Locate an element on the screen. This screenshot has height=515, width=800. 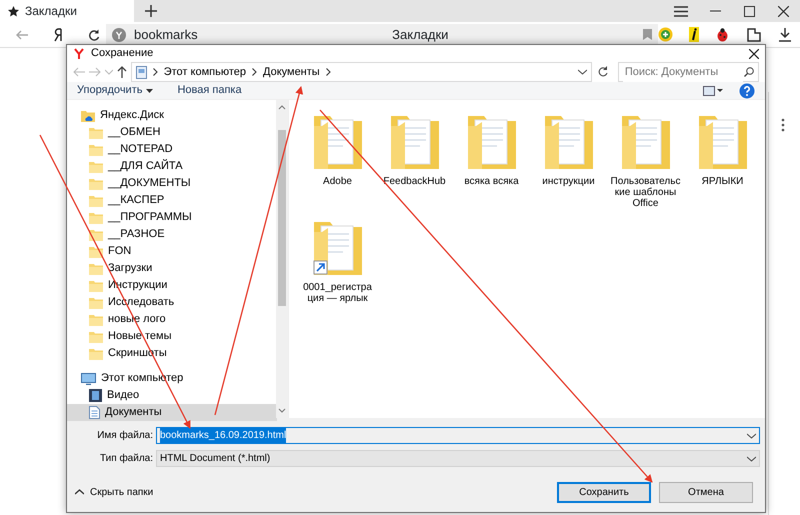
nav-item: __NOTEPAD is located at coordinates (172, 149).